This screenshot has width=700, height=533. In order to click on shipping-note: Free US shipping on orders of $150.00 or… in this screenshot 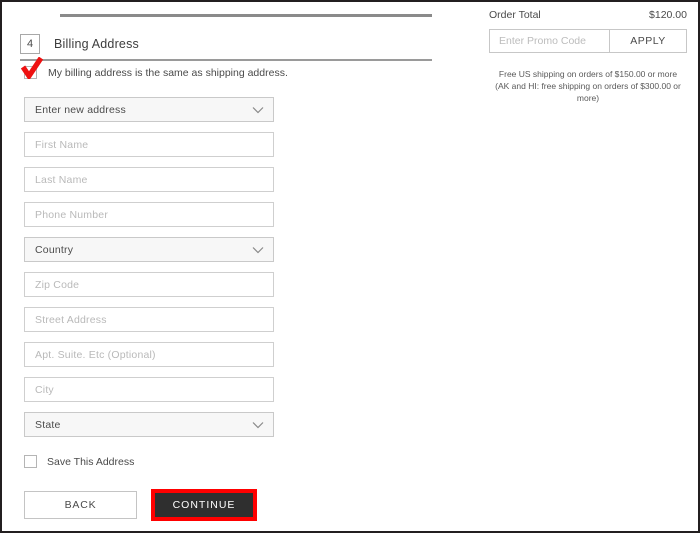, I will do `click(588, 86)`.